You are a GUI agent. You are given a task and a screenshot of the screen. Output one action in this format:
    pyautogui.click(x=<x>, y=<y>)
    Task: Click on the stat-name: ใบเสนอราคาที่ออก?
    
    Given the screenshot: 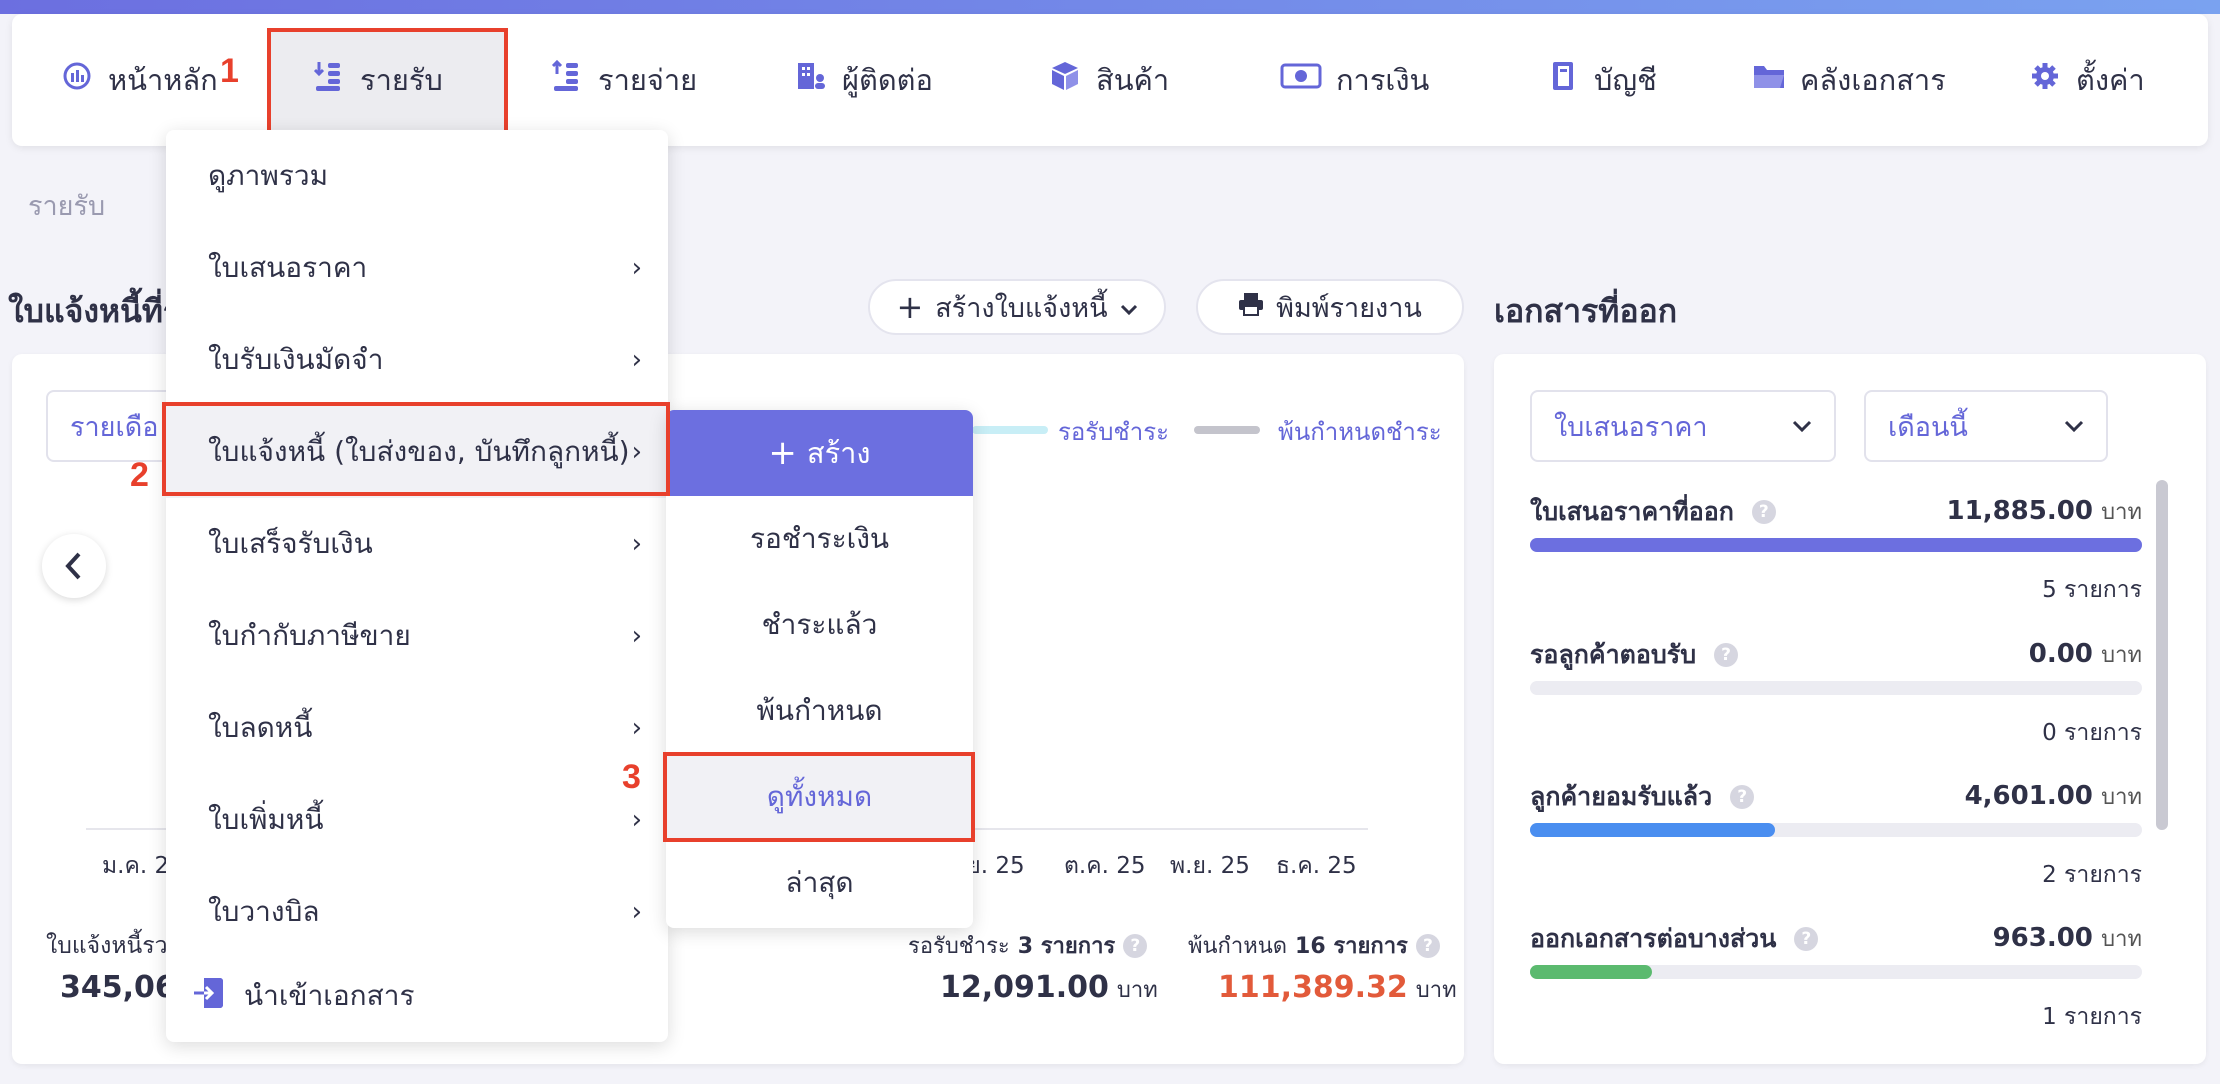 What is the action you would take?
    pyautogui.click(x=1653, y=512)
    